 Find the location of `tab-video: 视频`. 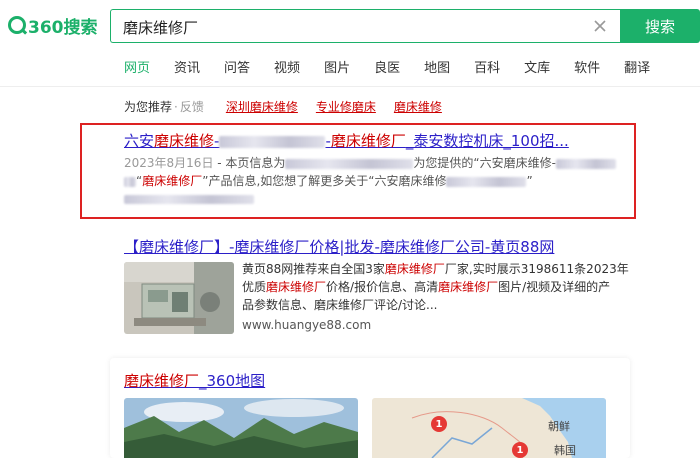

tab-video: 视频 is located at coordinates (287, 69).